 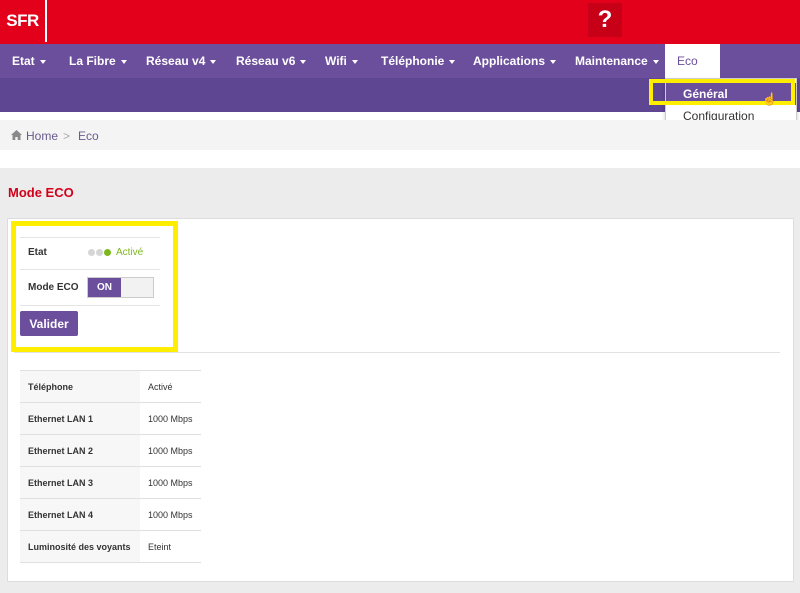 What do you see at coordinates (80, 546) in the screenshot?
I see `row-label: Luminosité des voyants` at bounding box center [80, 546].